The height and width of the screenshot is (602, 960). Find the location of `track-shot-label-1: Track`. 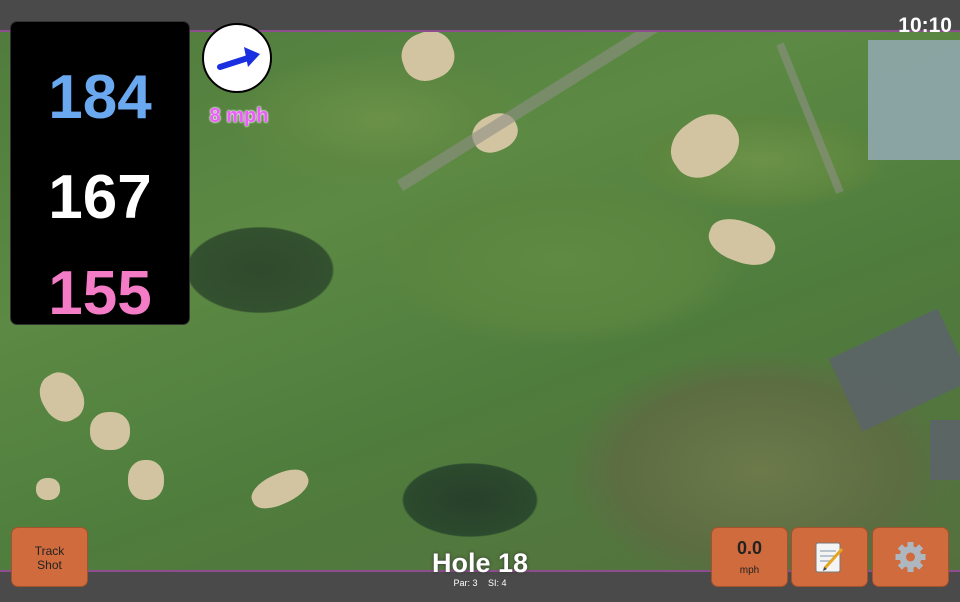

track-shot-label-1: Track is located at coordinates (49, 551).